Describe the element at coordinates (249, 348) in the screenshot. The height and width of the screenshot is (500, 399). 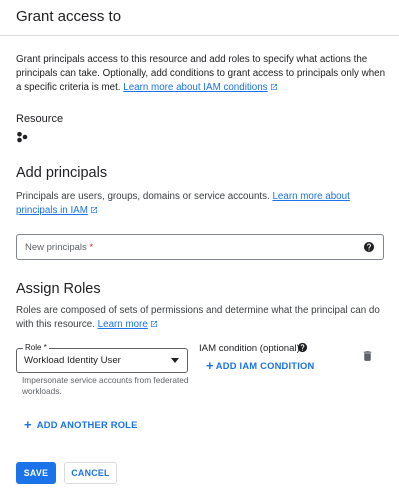
I see `iam-condition-label: IAM condition (optional)` at that location.